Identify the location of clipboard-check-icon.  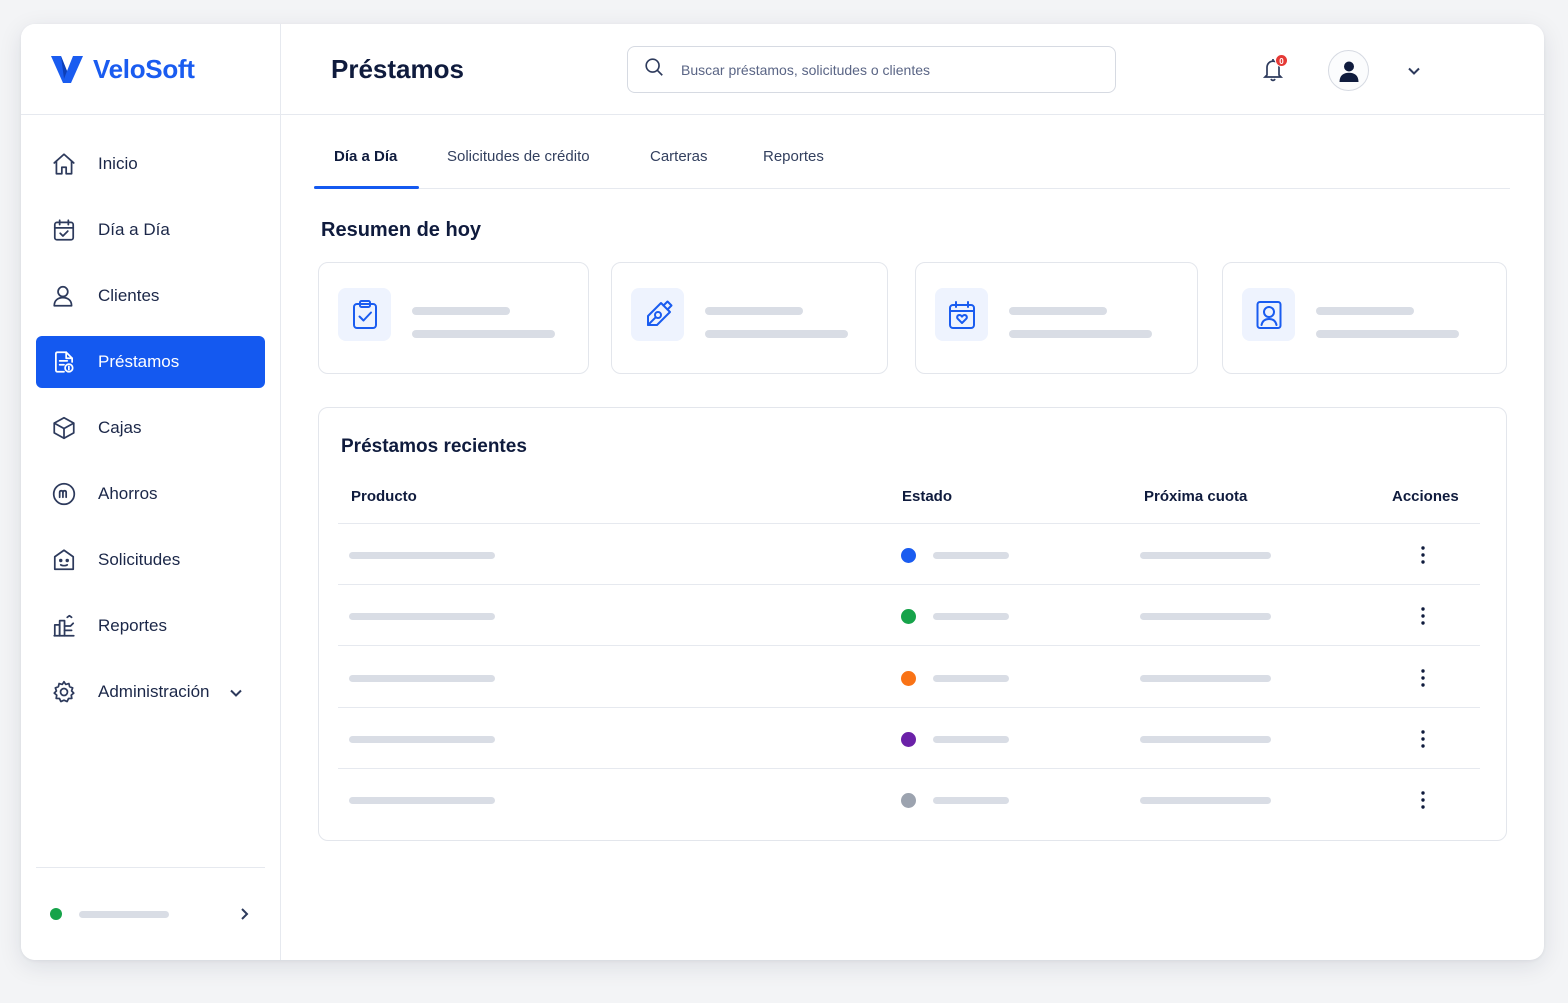
(364, 314).